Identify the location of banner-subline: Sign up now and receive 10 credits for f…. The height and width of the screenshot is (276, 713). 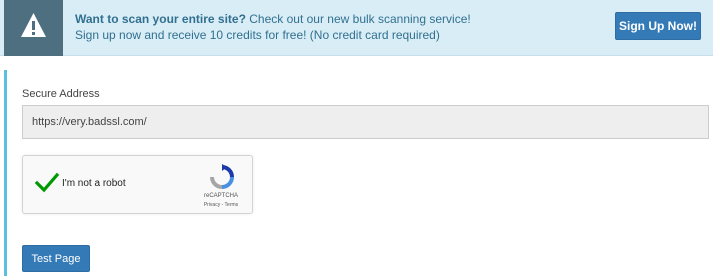
(257, 35).